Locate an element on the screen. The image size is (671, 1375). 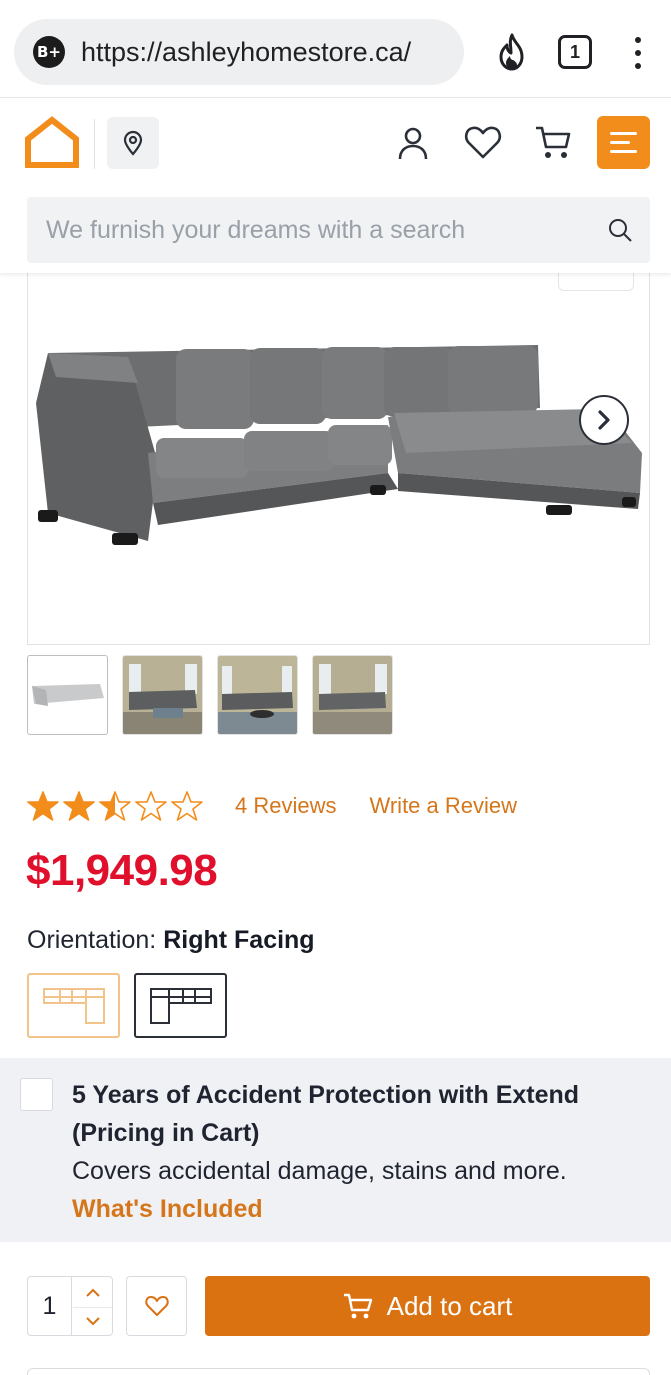
home-logo-icon is located at coordinates (52, 143).